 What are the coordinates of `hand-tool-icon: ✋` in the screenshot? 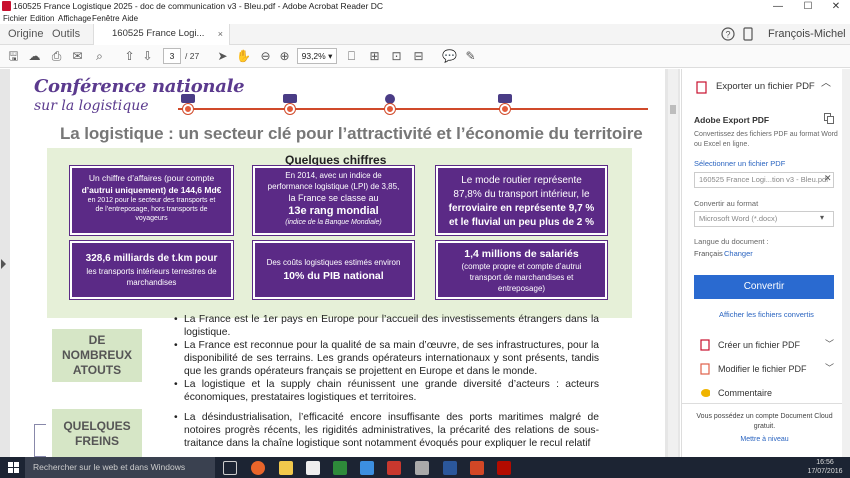 It's located at (243, 56).